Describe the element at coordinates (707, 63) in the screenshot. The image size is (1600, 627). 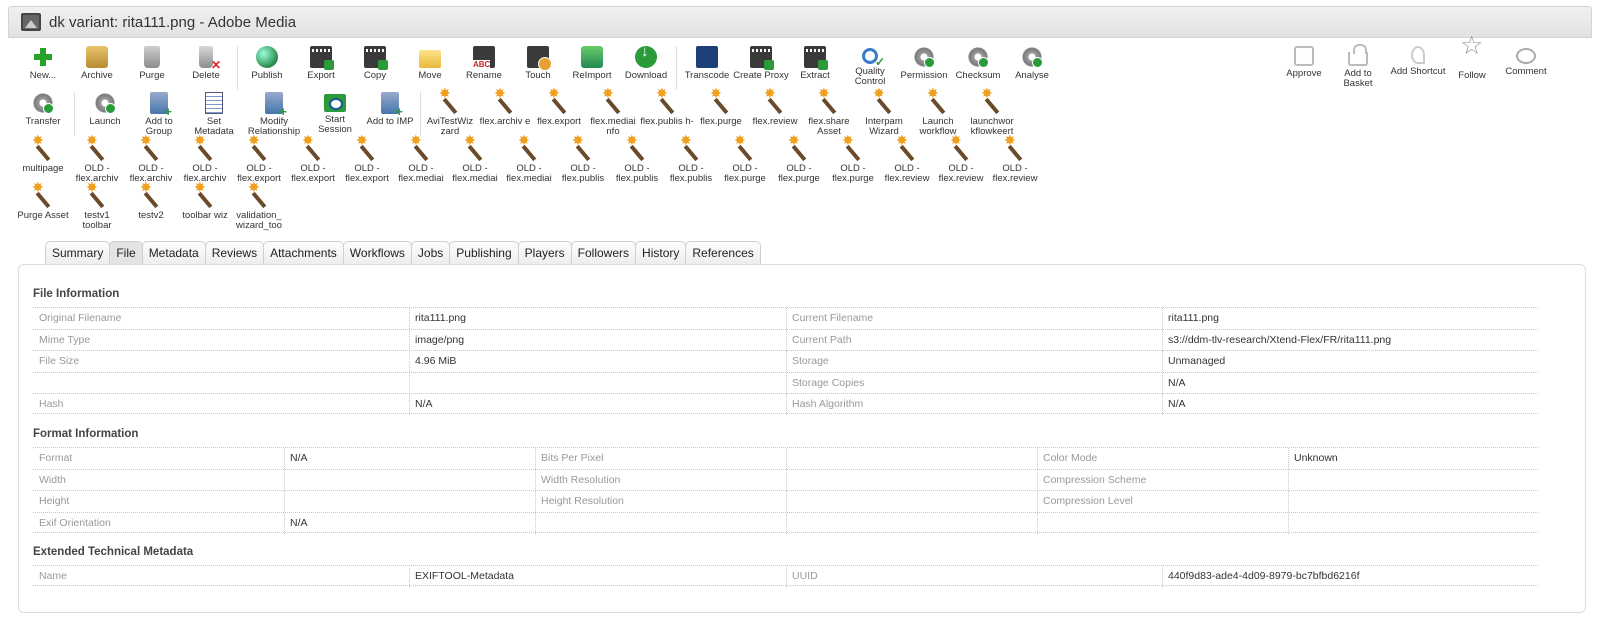
I see `tool-transcode-button: Transcode` at that location.